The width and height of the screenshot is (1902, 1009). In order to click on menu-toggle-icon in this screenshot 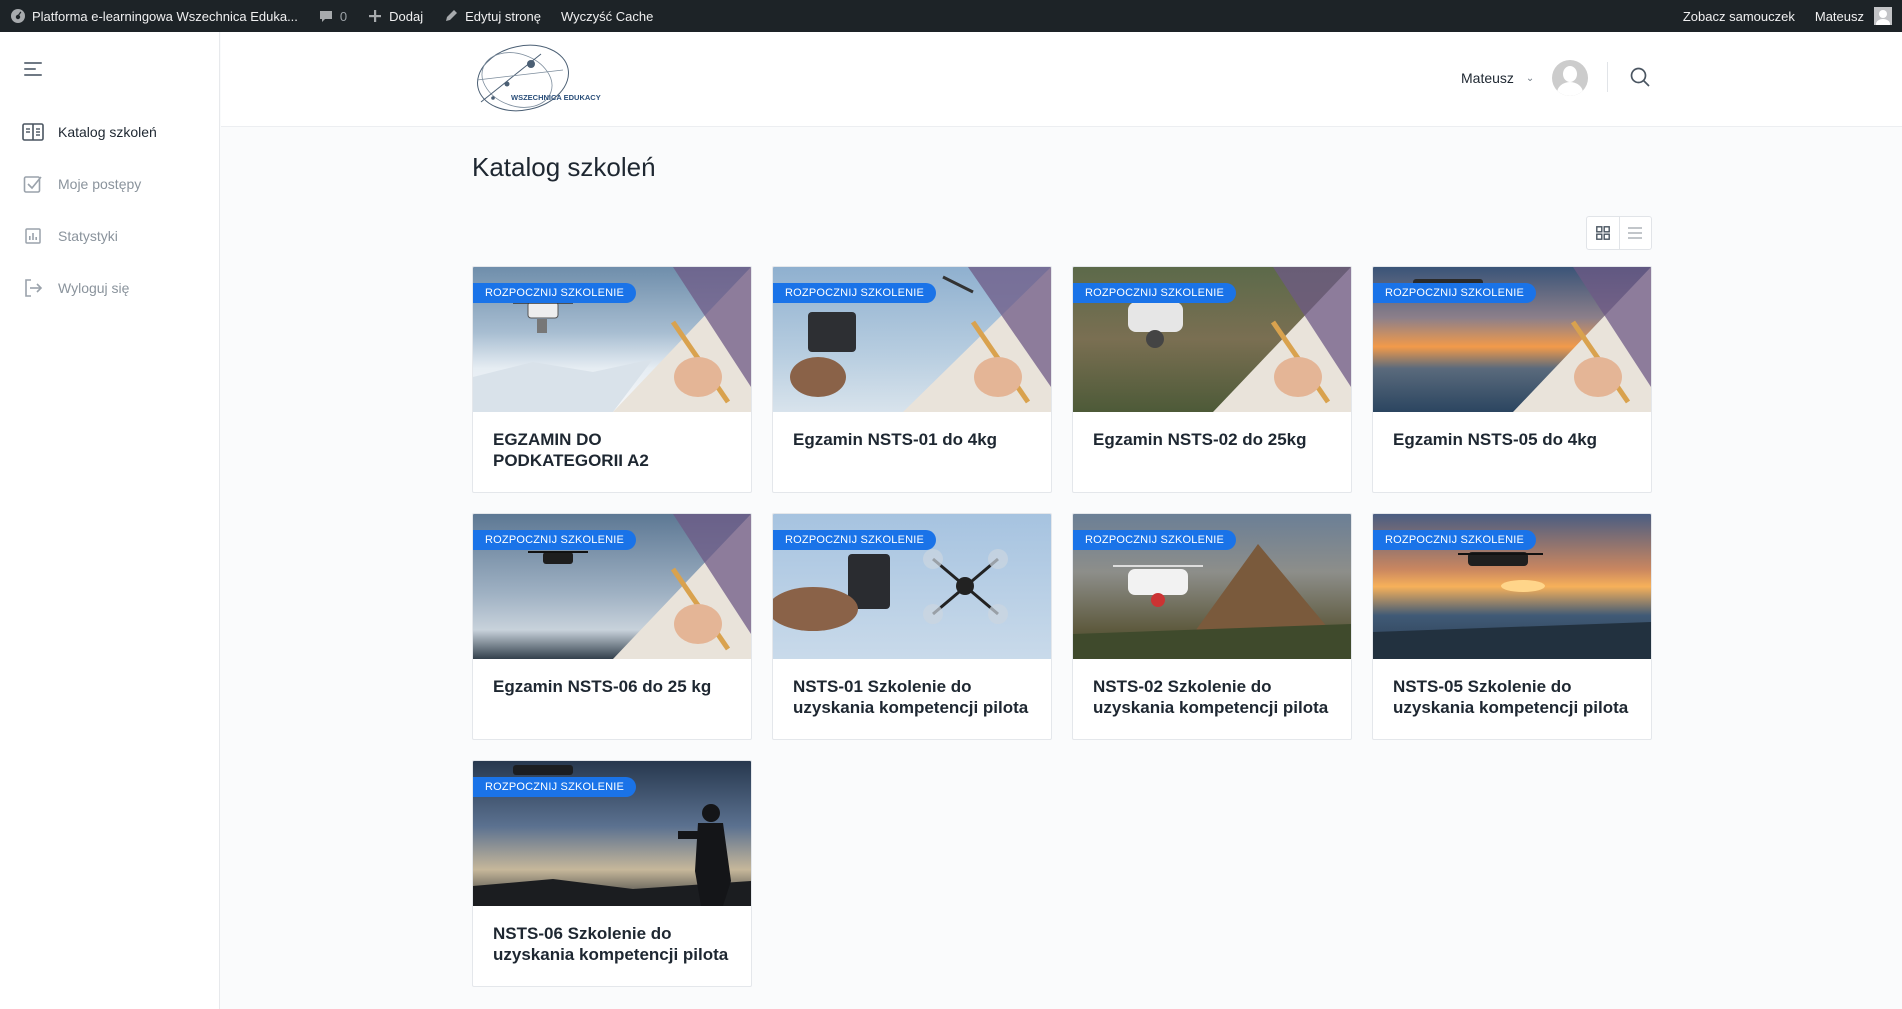, I will do `click(34, 70)`.